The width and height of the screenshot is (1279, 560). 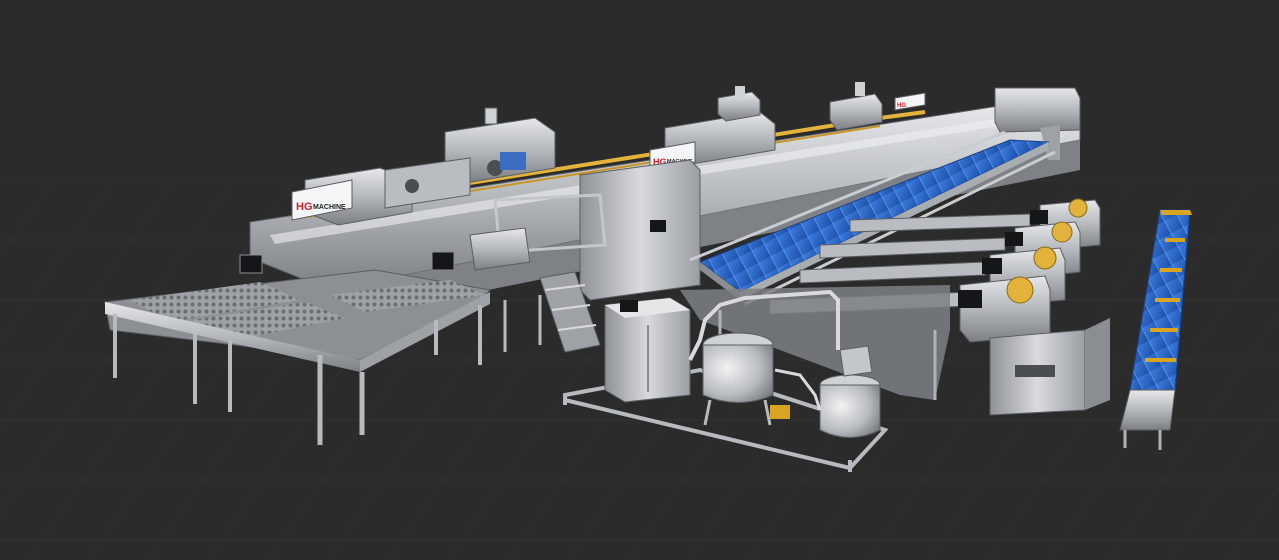 What do you see at coordinates (647, 350) in the screenshot?
I see `control-cabinet` at bounding box center [647, 350].